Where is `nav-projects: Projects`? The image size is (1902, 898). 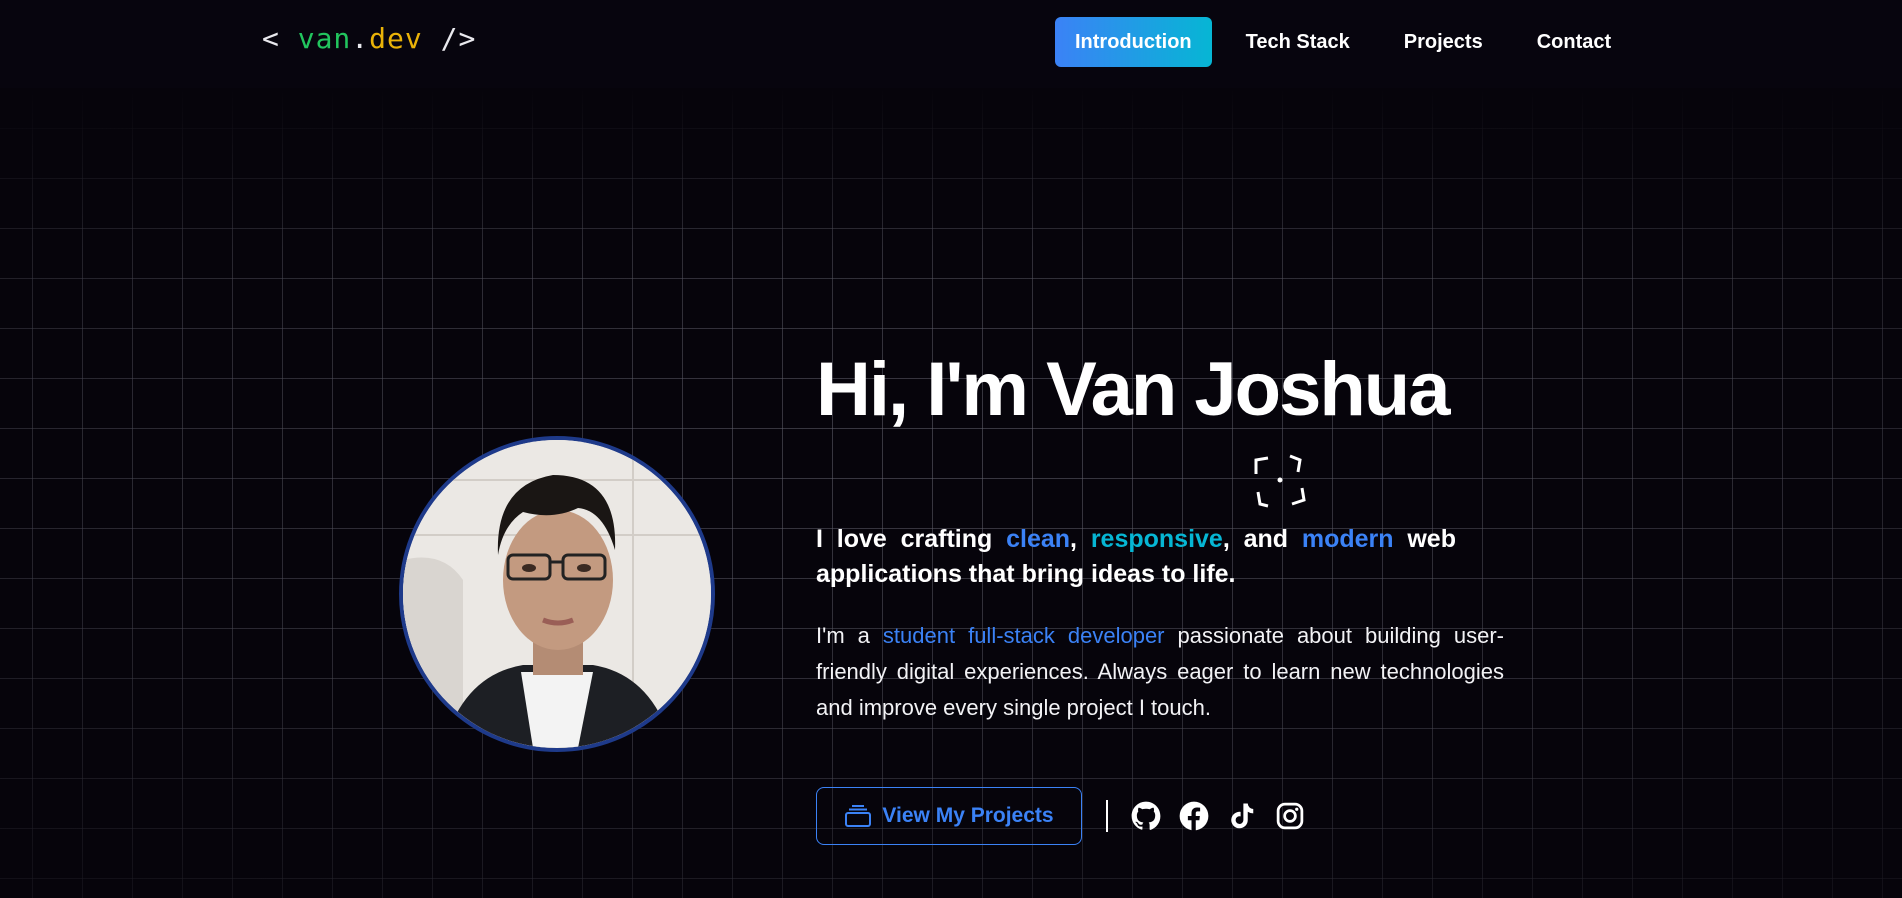 nav-projects: Projects is located at coordinates (1443, 42).